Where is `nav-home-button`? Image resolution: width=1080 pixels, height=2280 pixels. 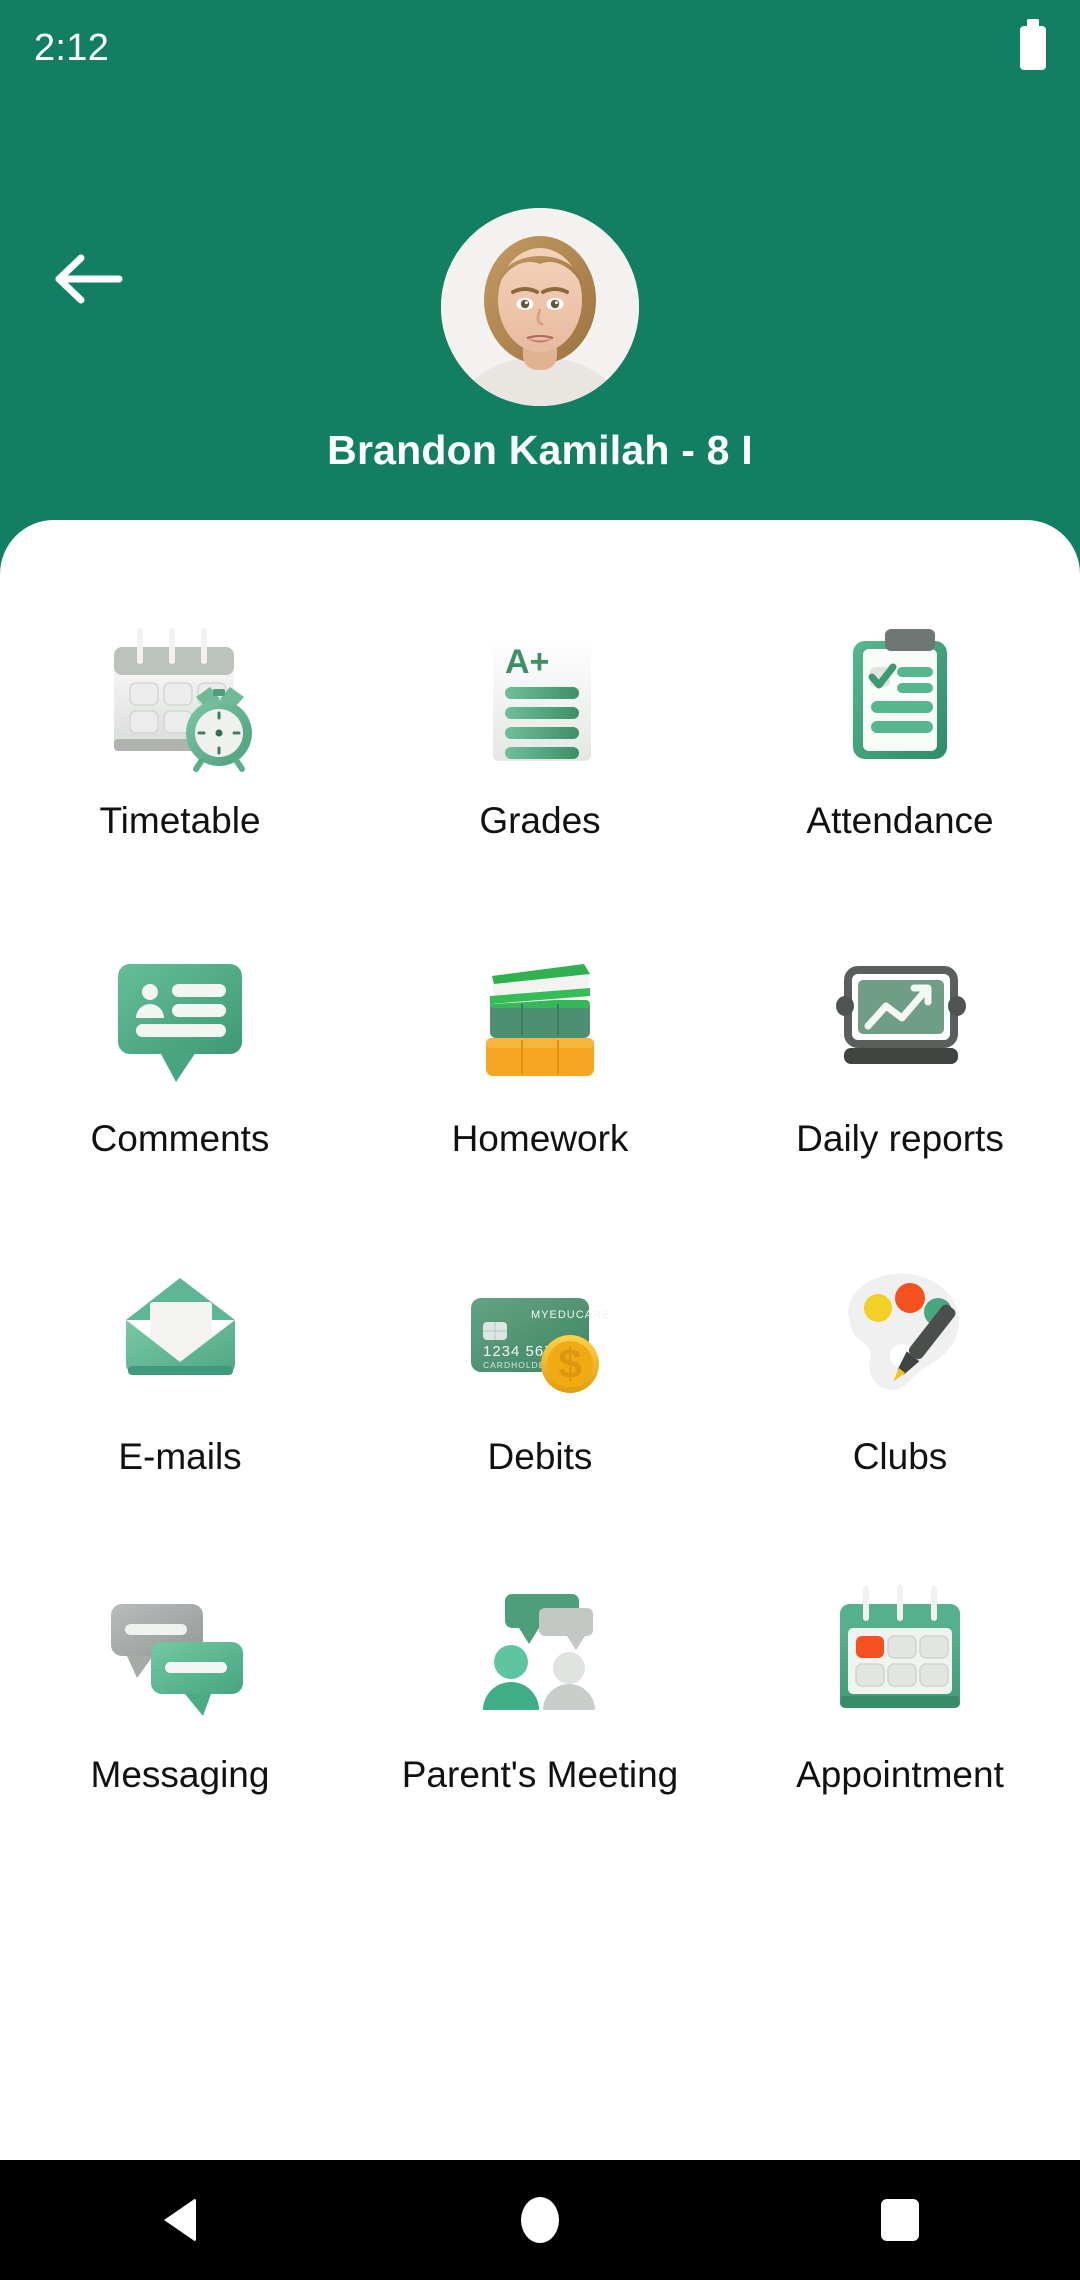 nav-home-button is located at coordinates (540, 2220).